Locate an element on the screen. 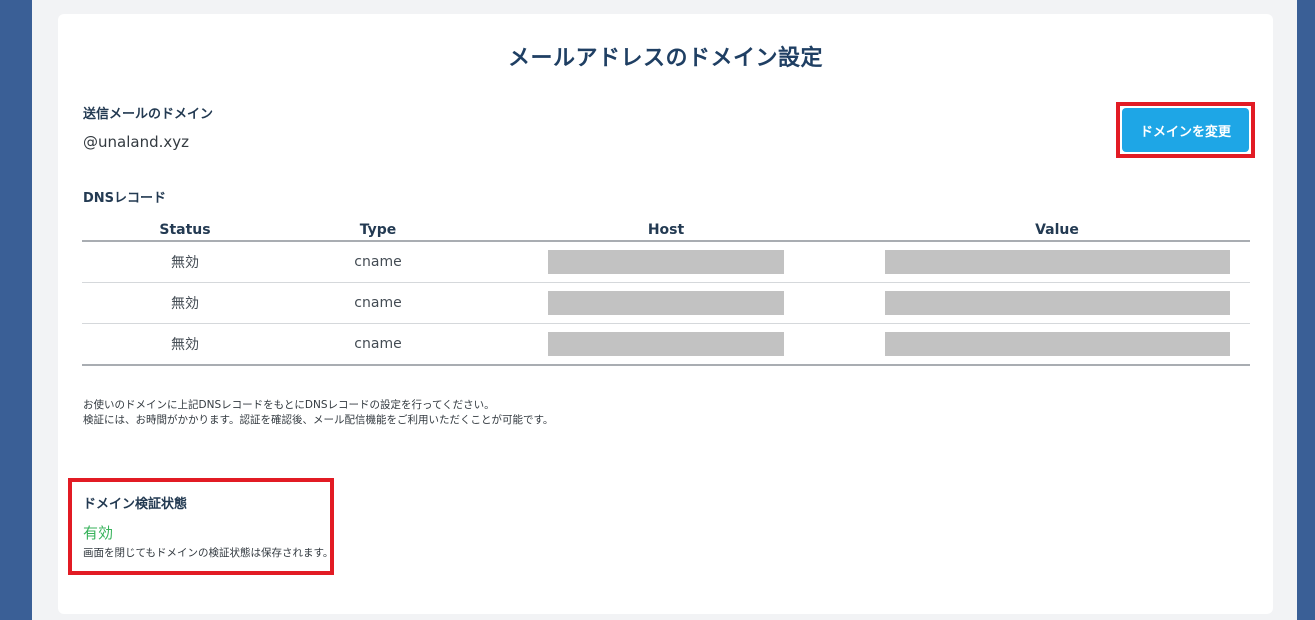 Image resolution: width=1315 pixels, height=620 pixels. column-header-host: Host is located at coordinates (666, 228).